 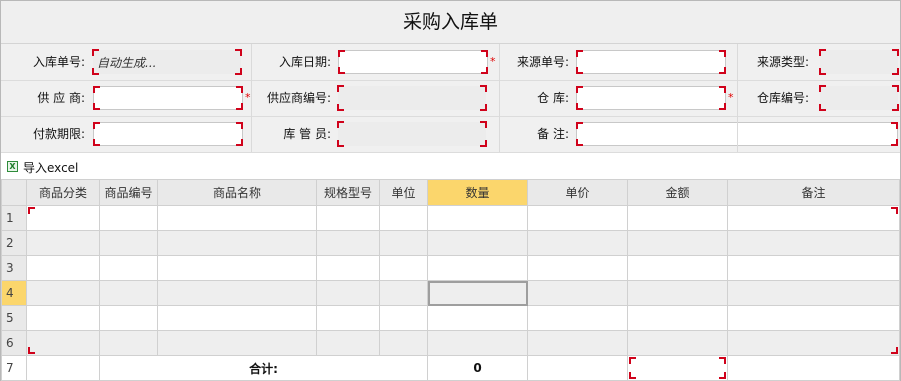 I want to click on source-no-input, so click(x=651, y=62).